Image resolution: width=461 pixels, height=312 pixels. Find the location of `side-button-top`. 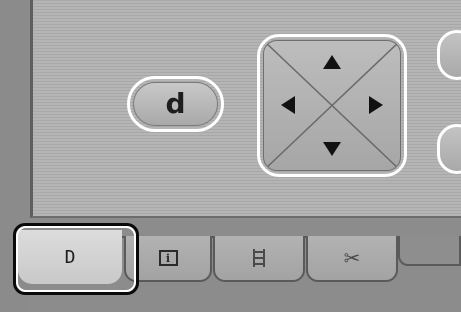

side-button-top is located at coordinates (449, 55).